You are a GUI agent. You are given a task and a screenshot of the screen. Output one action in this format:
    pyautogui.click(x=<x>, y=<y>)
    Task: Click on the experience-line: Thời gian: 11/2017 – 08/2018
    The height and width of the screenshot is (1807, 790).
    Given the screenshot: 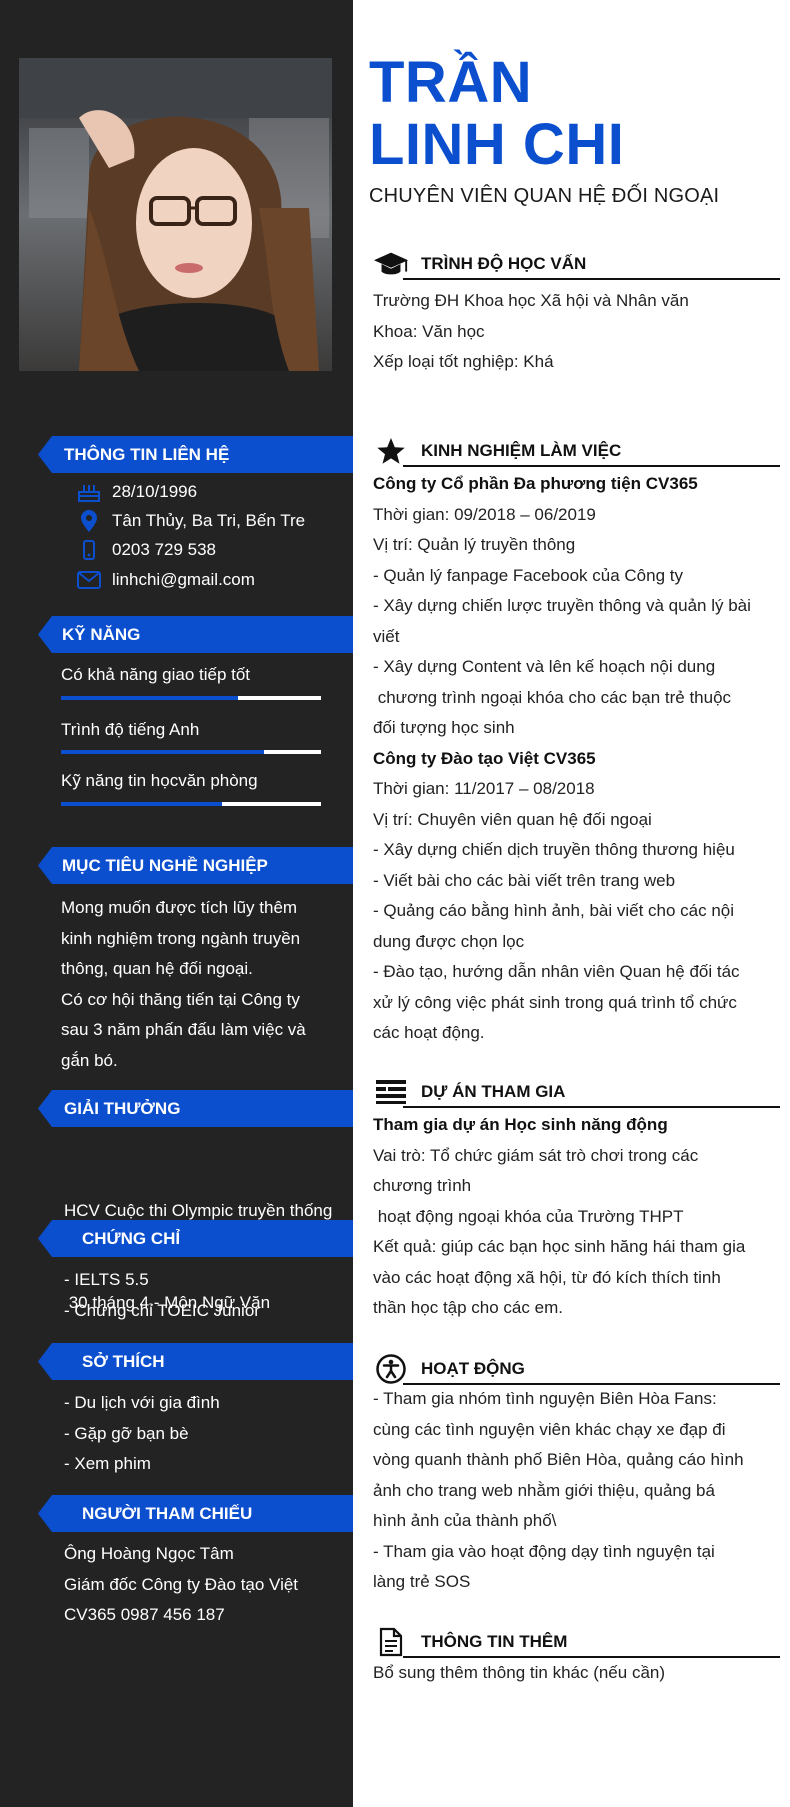 What is the action you would take?
    pyautogui.click(x=484, y=788)
    